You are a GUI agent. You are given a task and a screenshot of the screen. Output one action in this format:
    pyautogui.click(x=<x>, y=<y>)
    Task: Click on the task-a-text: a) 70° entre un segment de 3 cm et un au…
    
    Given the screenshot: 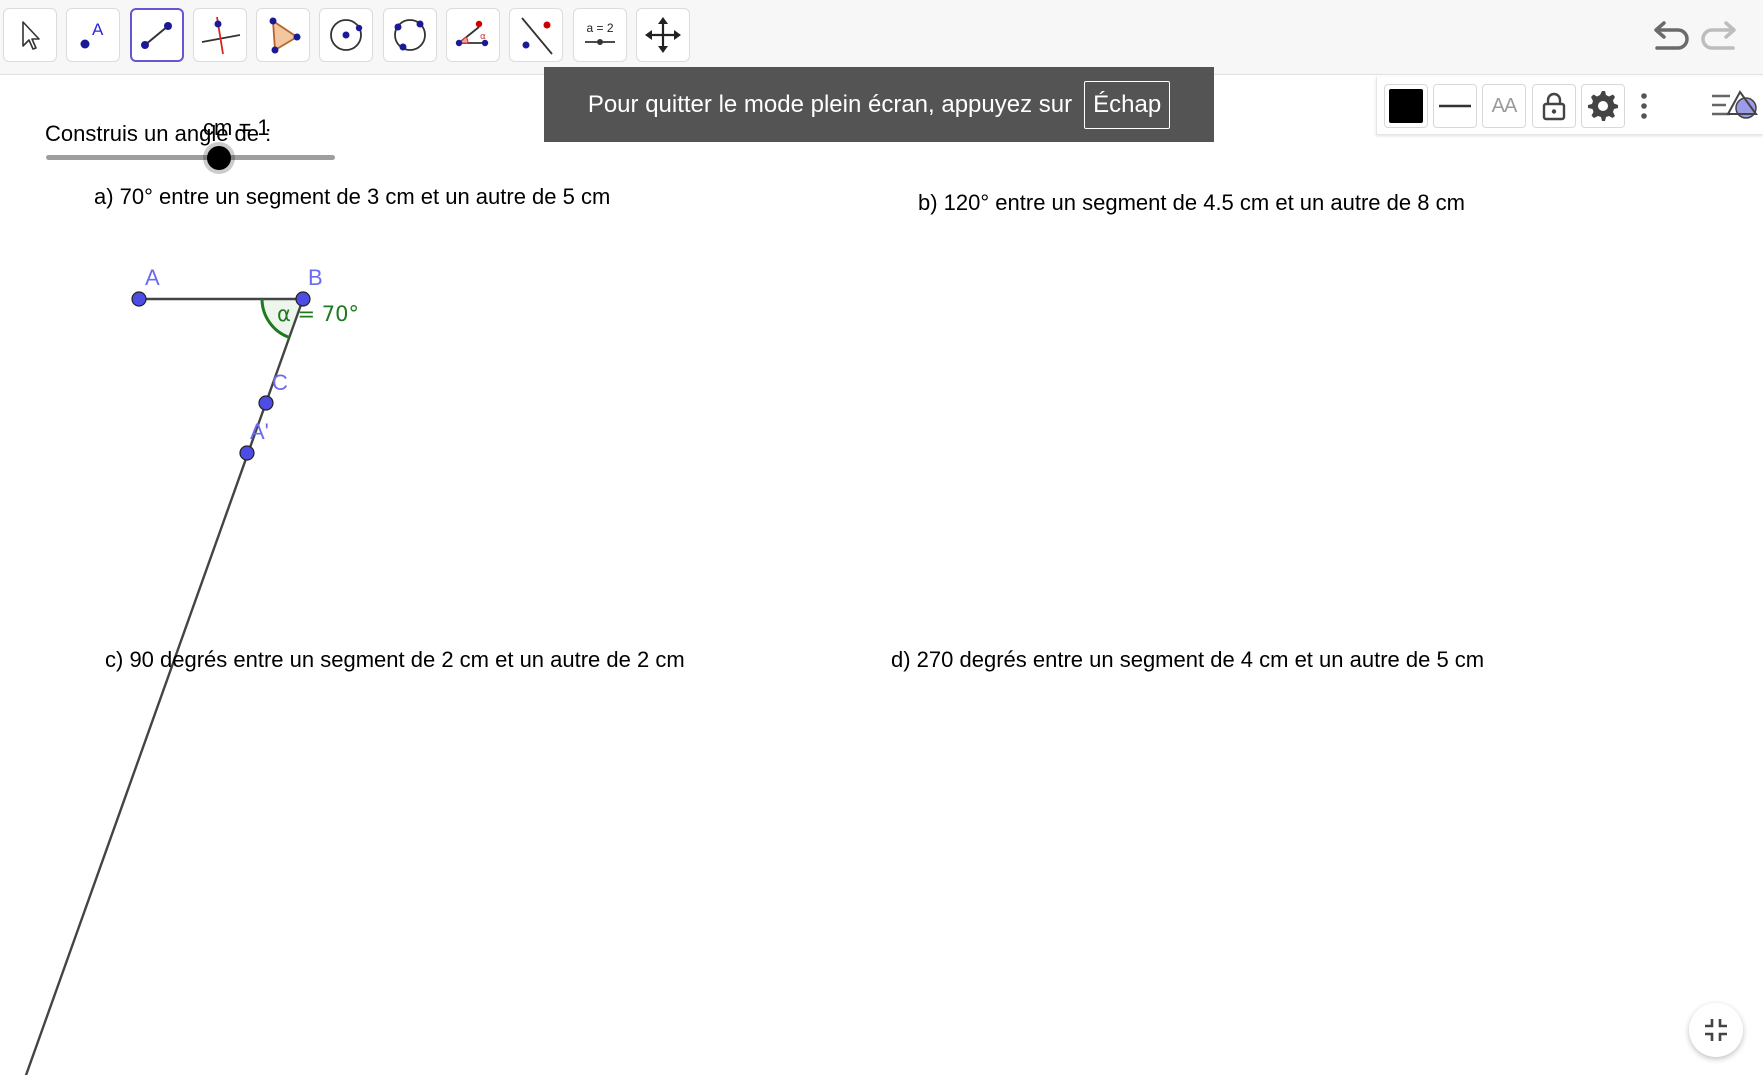 What is the action you would take?
    pyautogui.click(x=352, y=196)
    